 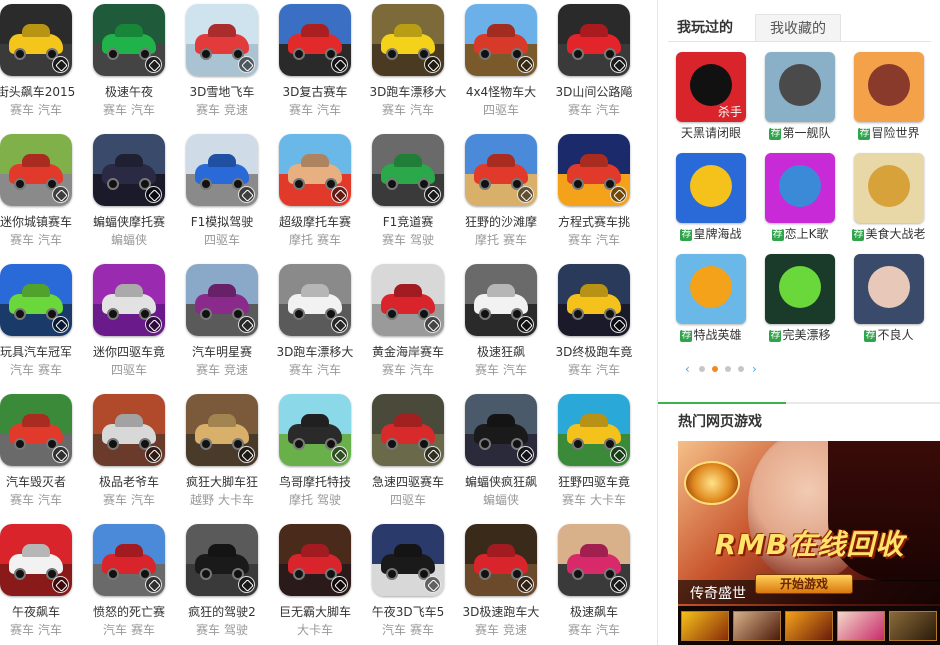 What do you see at coordinates (913, 626) in the screenshot?
I see `strip-thumb` at bounding box center [913, 626].